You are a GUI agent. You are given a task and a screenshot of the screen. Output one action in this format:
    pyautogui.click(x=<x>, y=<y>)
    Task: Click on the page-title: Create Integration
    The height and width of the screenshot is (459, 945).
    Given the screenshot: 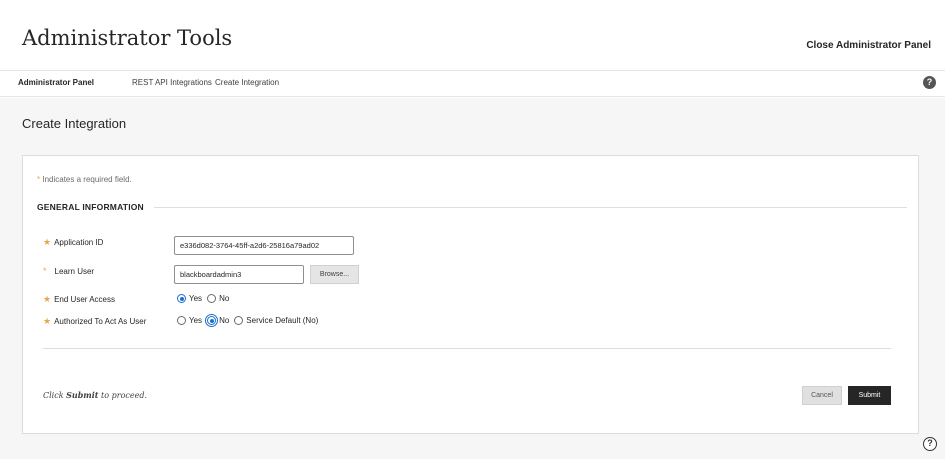 What is the action you would take?
    pyautogui.click(x=74, y=123)
    